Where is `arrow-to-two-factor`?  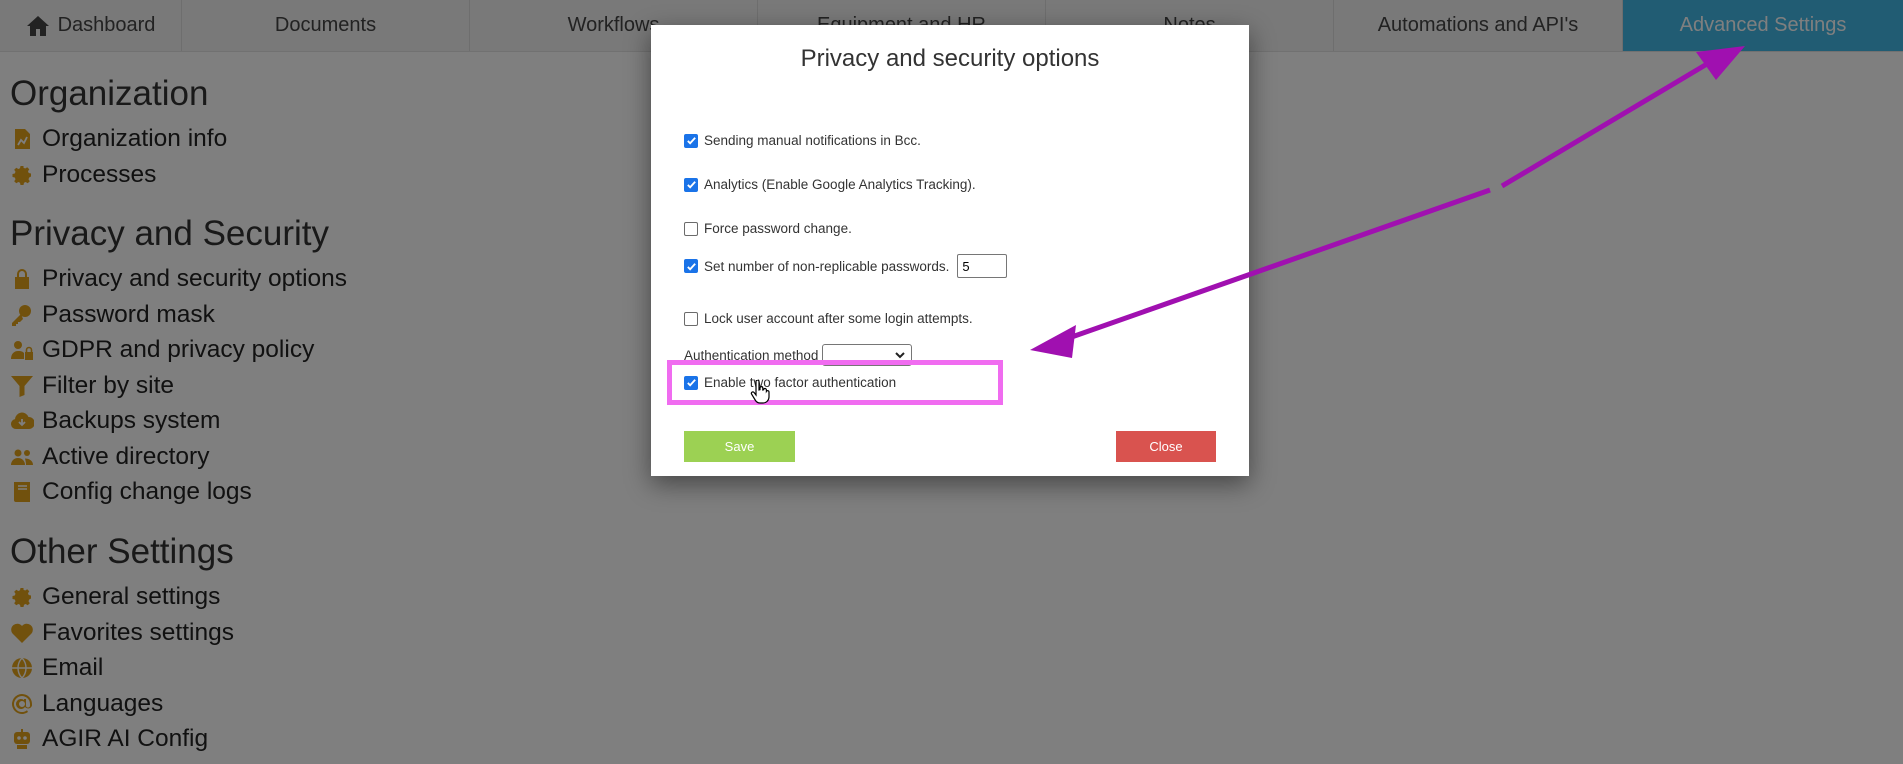
arrow-to-two-factor is located at coordinates (1260, 272).